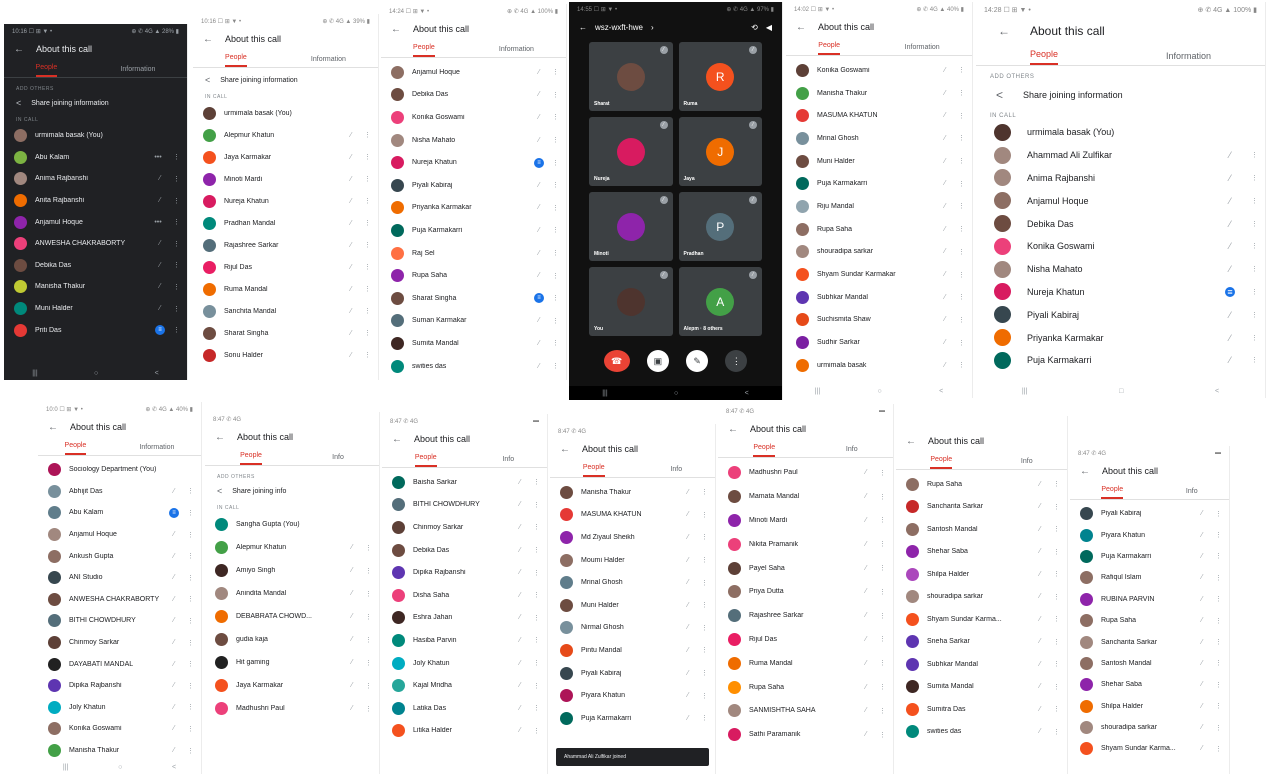  I want to click on participant-row: Sumita Mandal ⁄ ⋮, so click(473, 343).